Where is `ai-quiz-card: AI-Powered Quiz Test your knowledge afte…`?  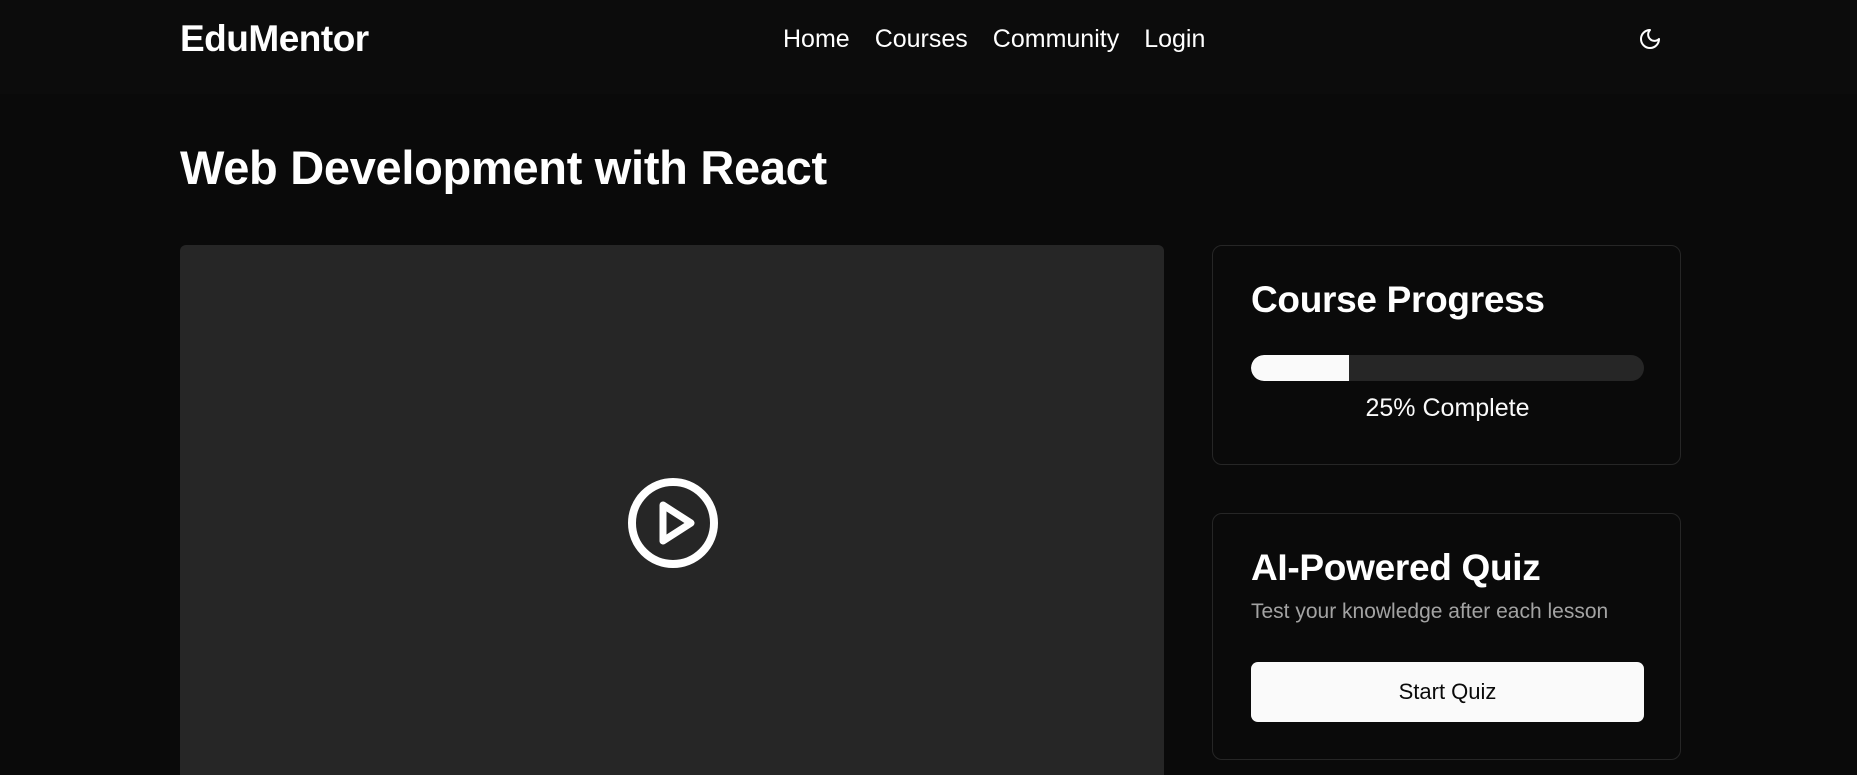 ai-quiz-card: AI-Powered Quiz Test your knowledge afte… is located at coordinates (1446, 636).